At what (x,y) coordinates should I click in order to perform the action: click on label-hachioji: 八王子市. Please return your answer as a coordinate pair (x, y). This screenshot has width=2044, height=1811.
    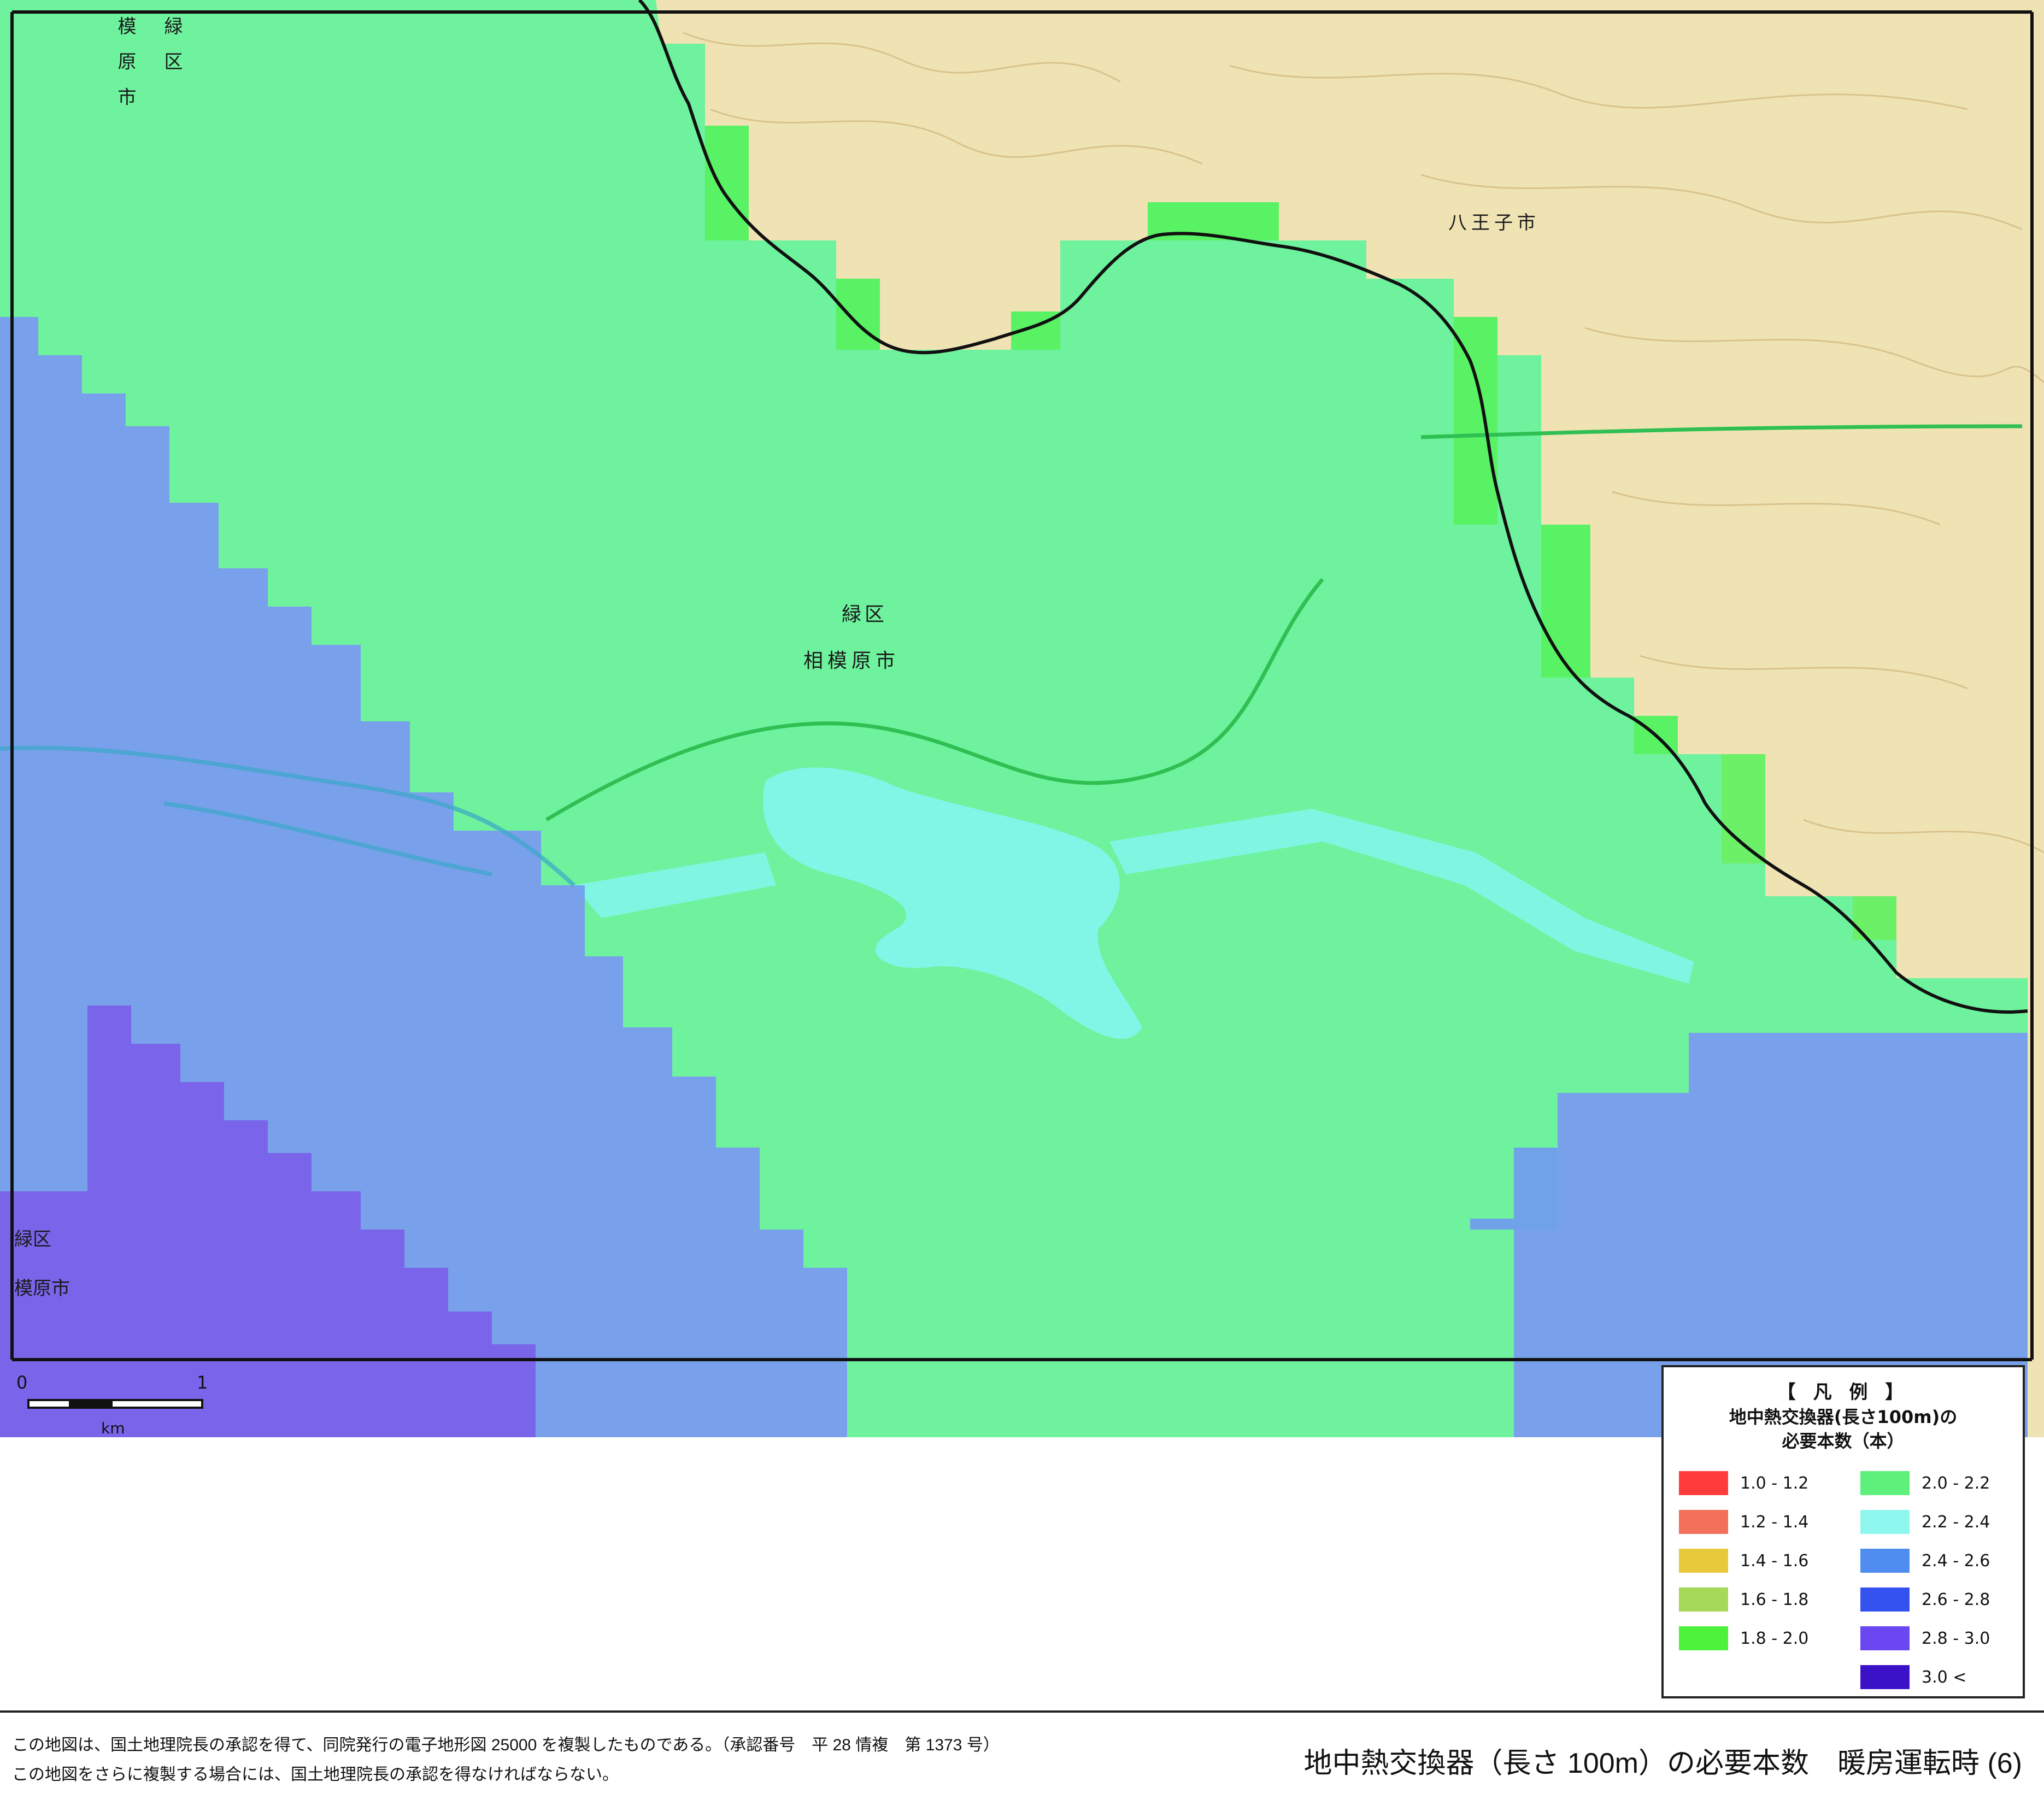
    Looking at the image, I should click on (1494, 223).